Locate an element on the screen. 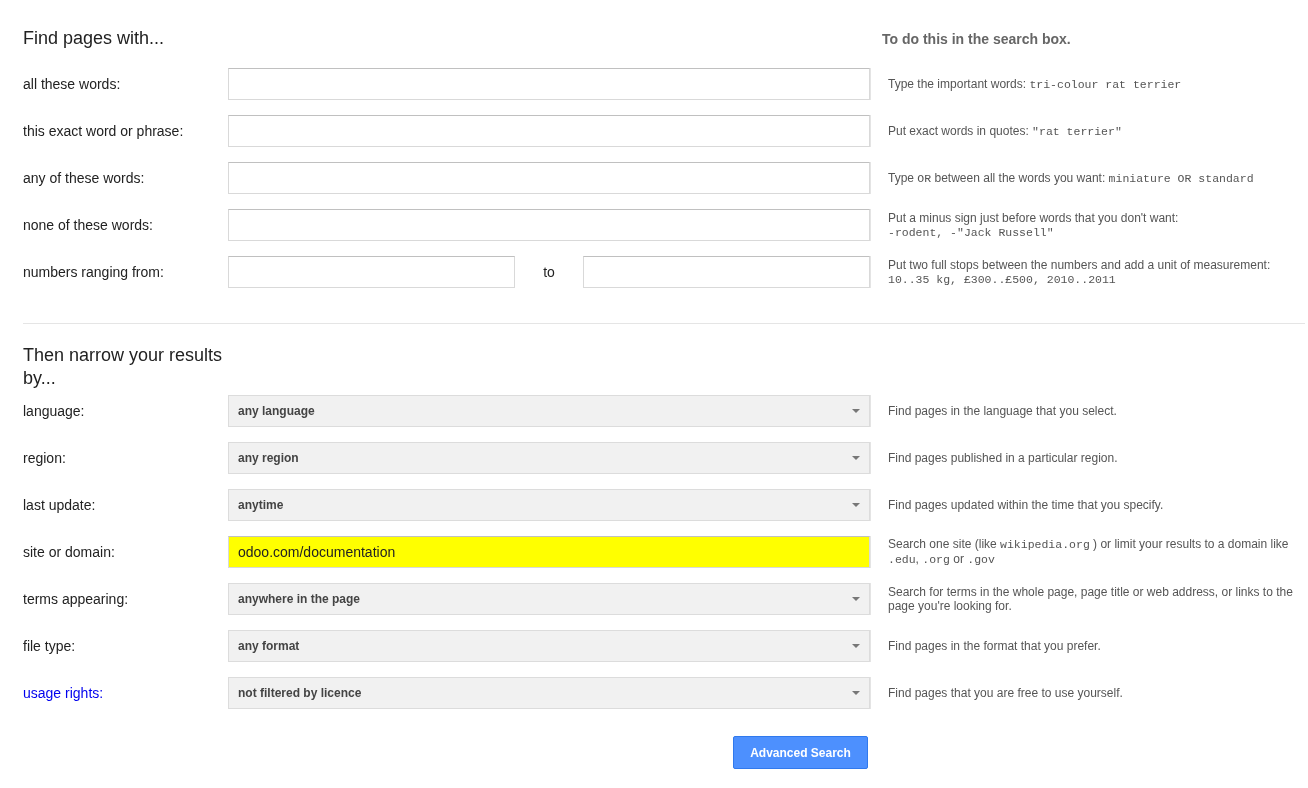 This screenshot has width=1308, height=788. field-label: none of these words: is located at coordinates (88, 225).